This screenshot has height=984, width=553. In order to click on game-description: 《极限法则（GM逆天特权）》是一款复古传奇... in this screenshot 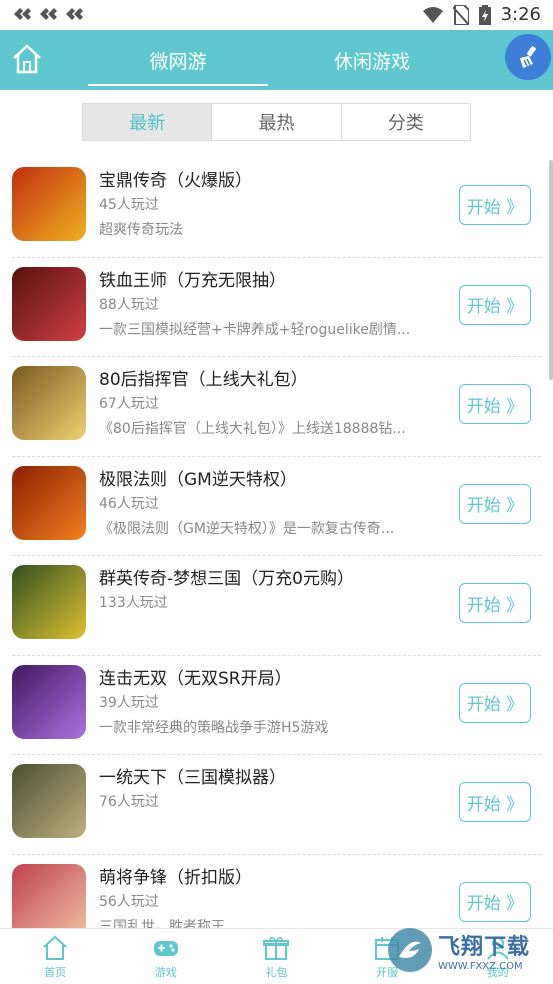, I will do `click(247, 528)`.